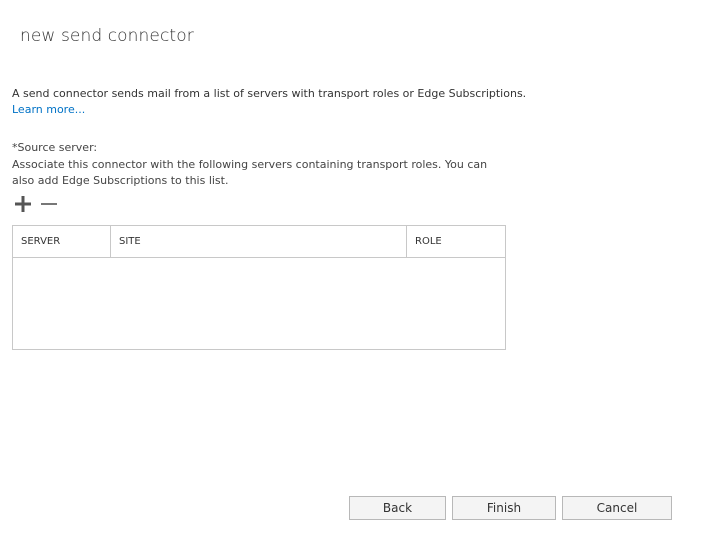  Describe the element at coordinates (107, 36) in the screenshot. I see `page-title: new send connector` at that location.